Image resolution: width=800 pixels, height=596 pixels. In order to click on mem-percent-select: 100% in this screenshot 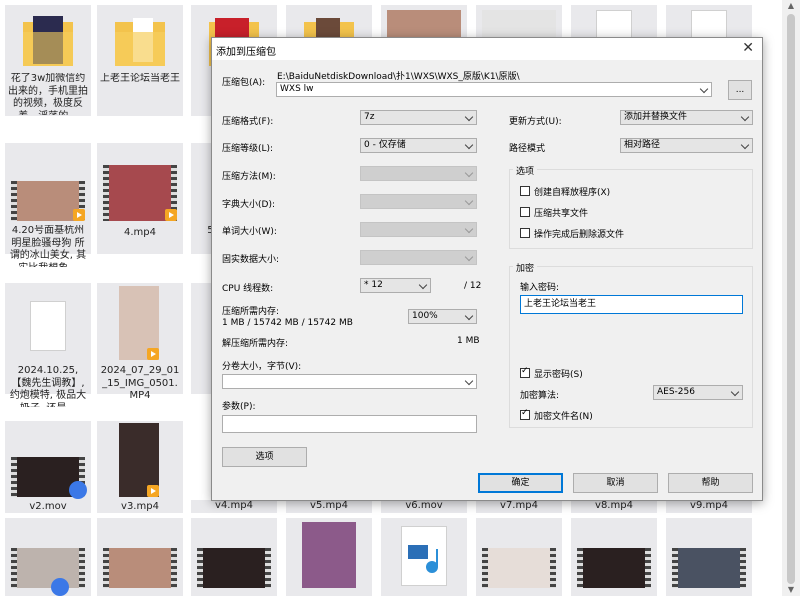, I will do `click(442, 316)`.